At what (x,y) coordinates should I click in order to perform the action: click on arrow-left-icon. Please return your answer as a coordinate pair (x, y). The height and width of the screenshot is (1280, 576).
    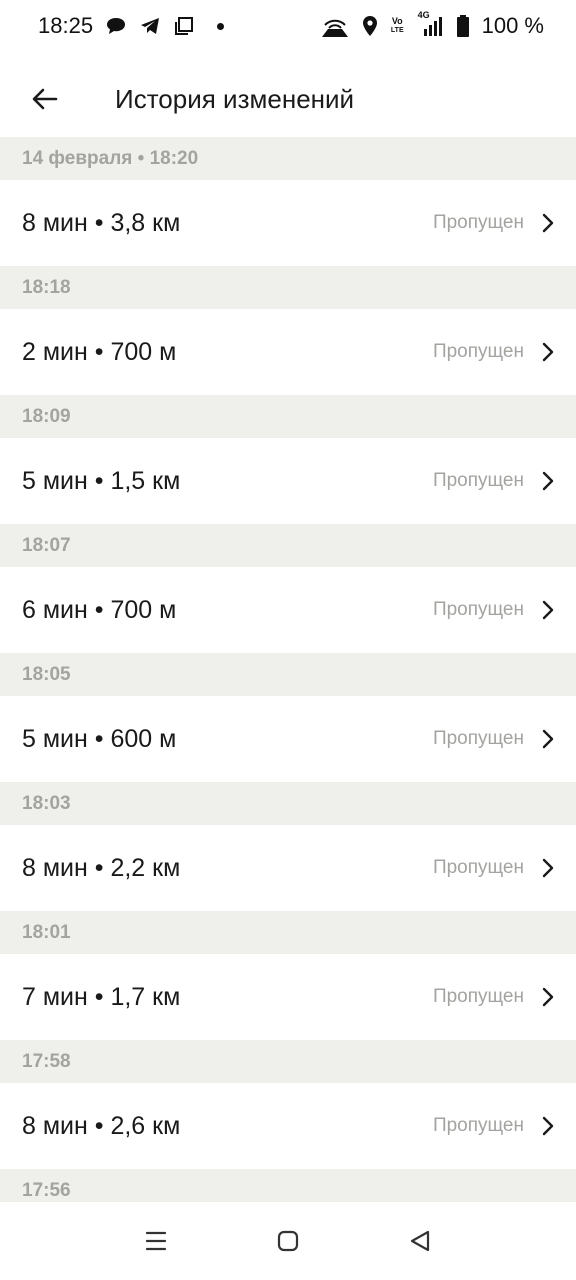
    Looking at the image, I should click on (45, 99).